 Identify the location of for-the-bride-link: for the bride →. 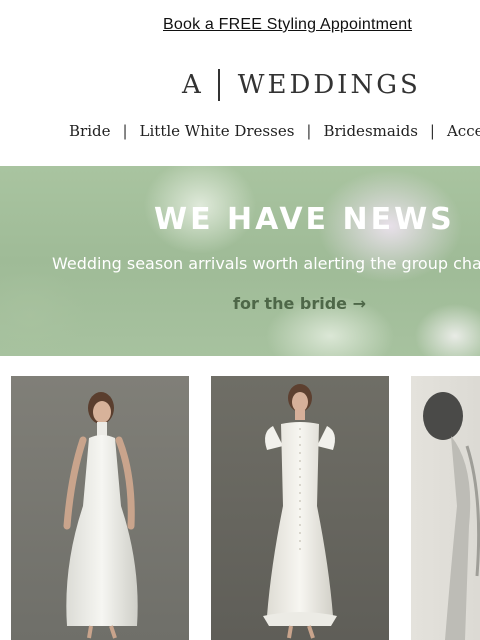
(299, 303).